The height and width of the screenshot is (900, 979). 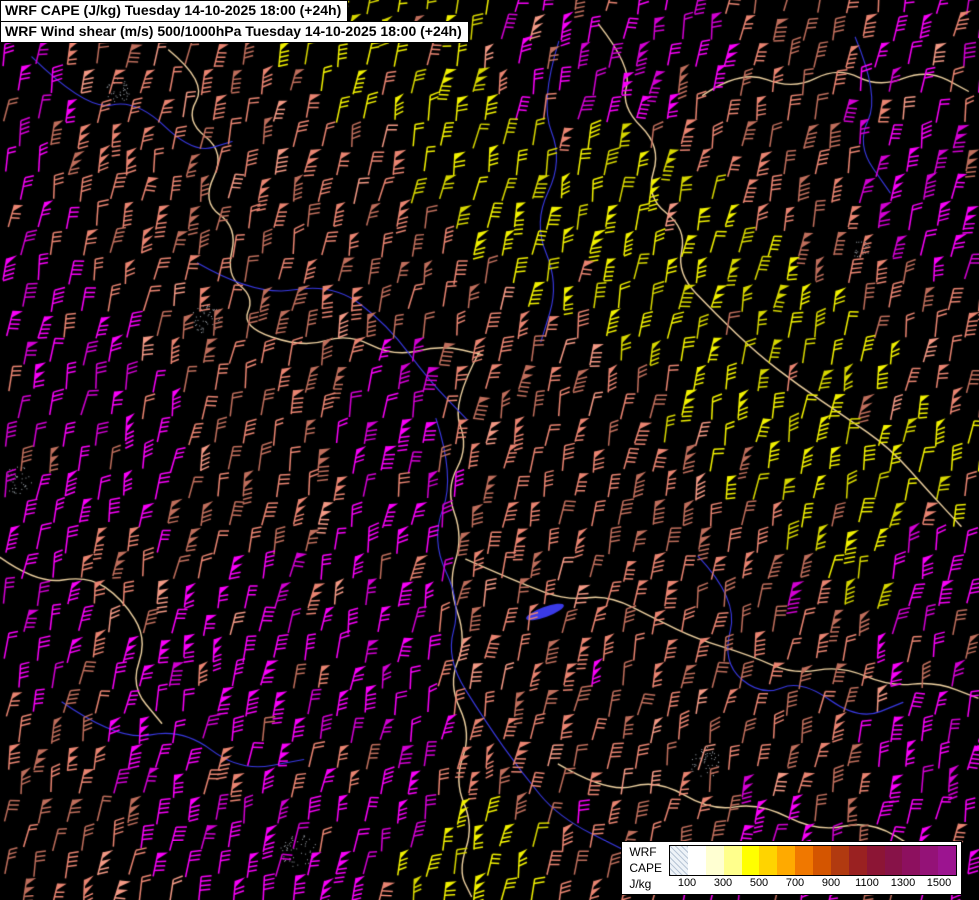 I want to click on legend-tick-label: 1300, so click(x=903, y=883).